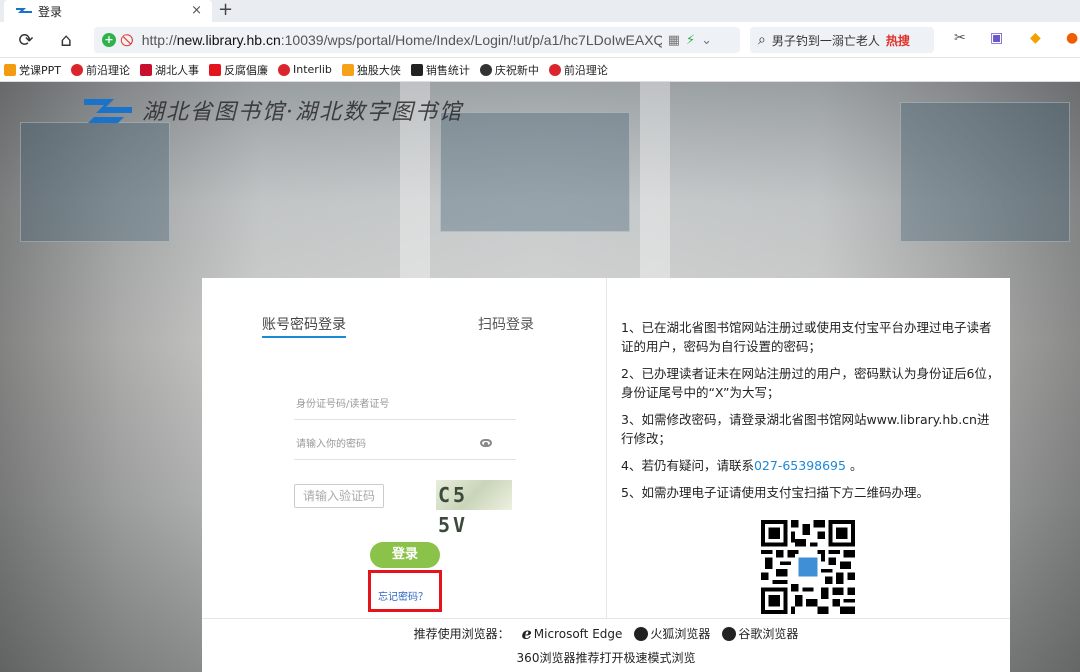 This screenshot has height=672, width=1080. What do you see at coordinates (674, 40) in the screenshot?
I see `qr-share-icon: ▦` at bounding box center [674, 40].